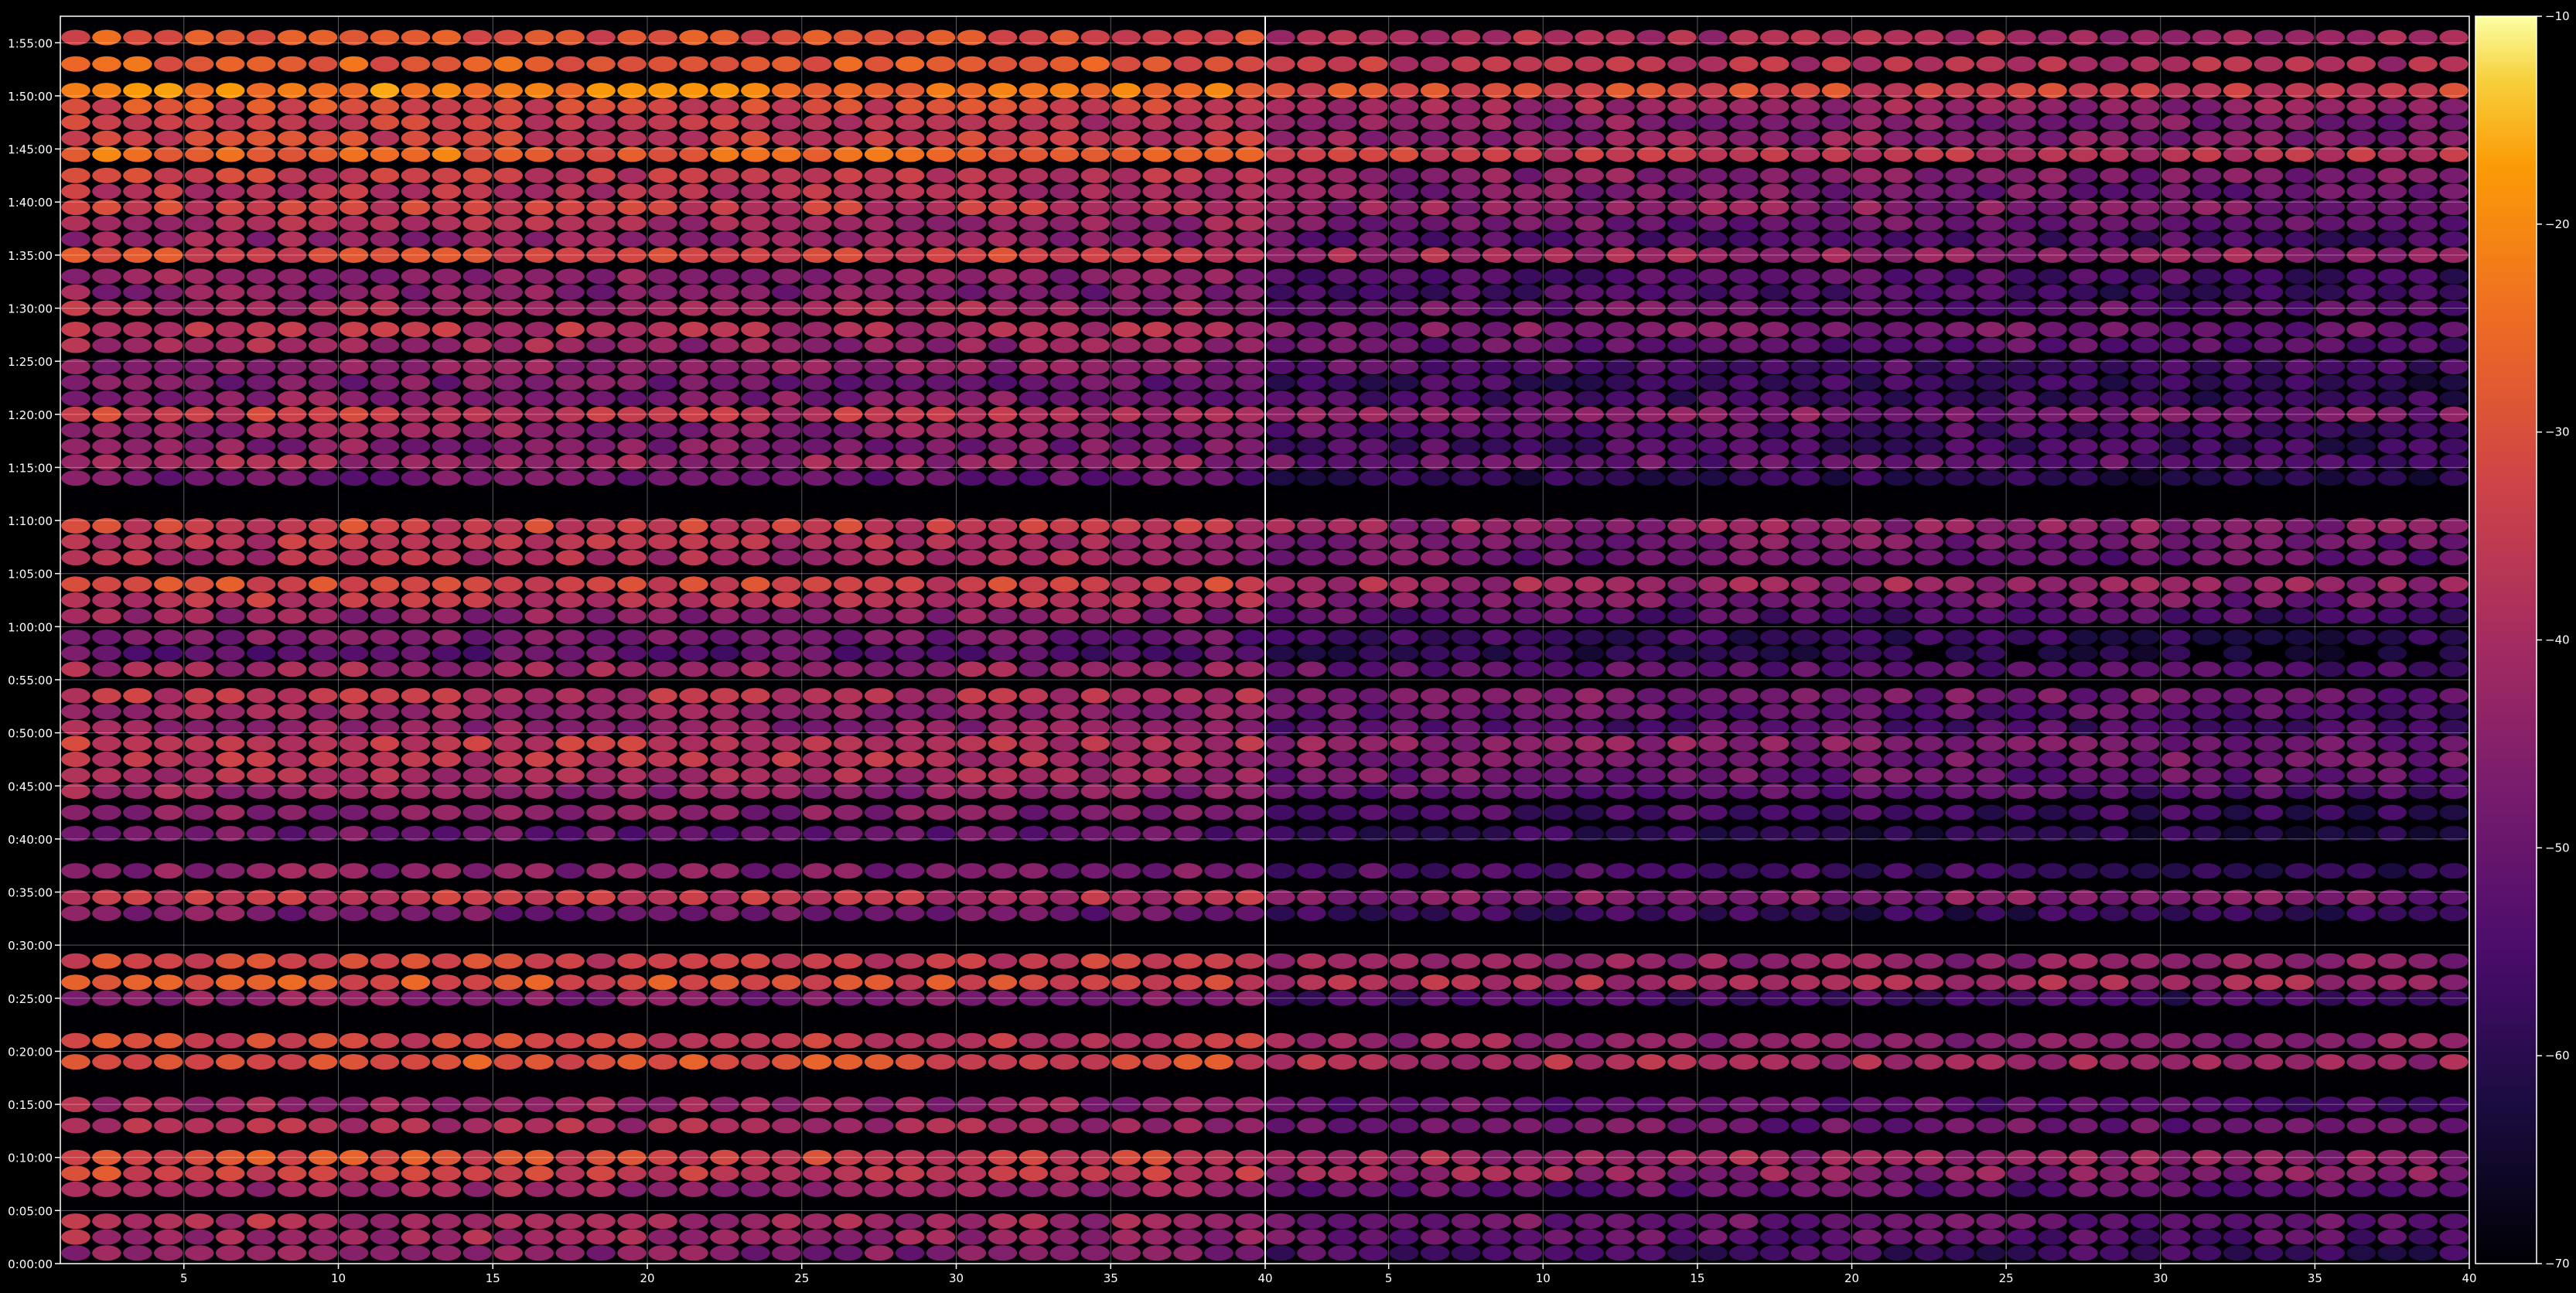 Image resolution: width=2576 pixels, height=1293 pixels. What do you see at coordinates (647, 1278) in the screenshot?
I see `x-tick-label: 20` at bounding box center [647, 1278].